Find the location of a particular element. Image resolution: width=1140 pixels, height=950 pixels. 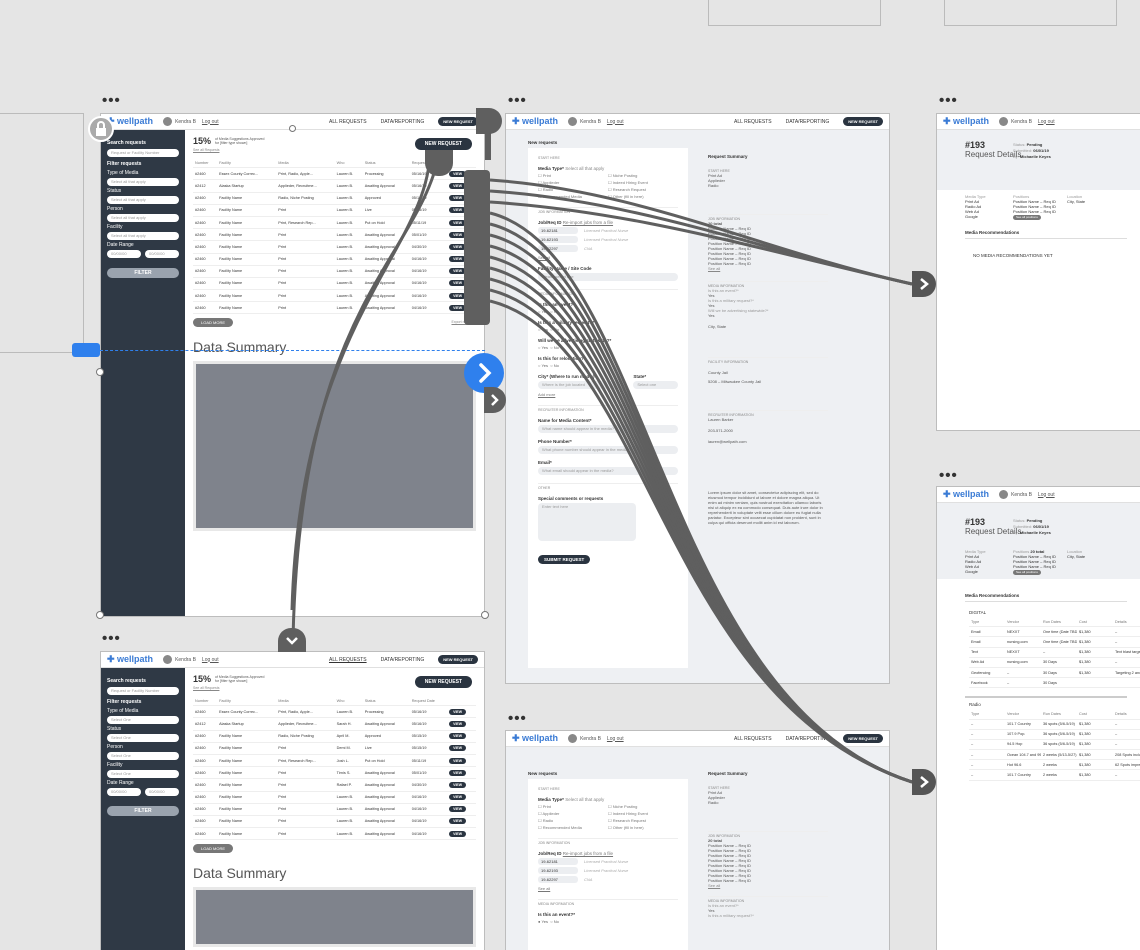

comments-textarea: Enter text here is located at coordinates (587, 522).